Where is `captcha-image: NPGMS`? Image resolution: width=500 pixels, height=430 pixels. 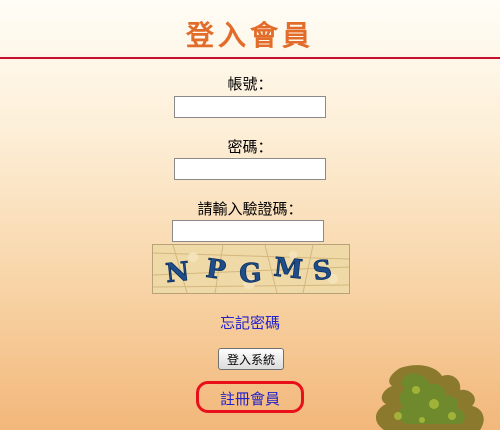 captcha-image: NPGMS is located at coordinates (251, 269).